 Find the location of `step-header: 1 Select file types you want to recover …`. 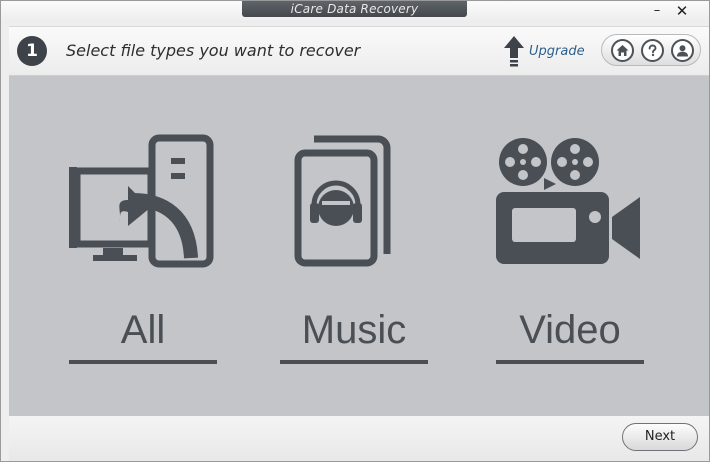

step-header: 1 Select file types you want to recover … is located at coordinates (359, 51).